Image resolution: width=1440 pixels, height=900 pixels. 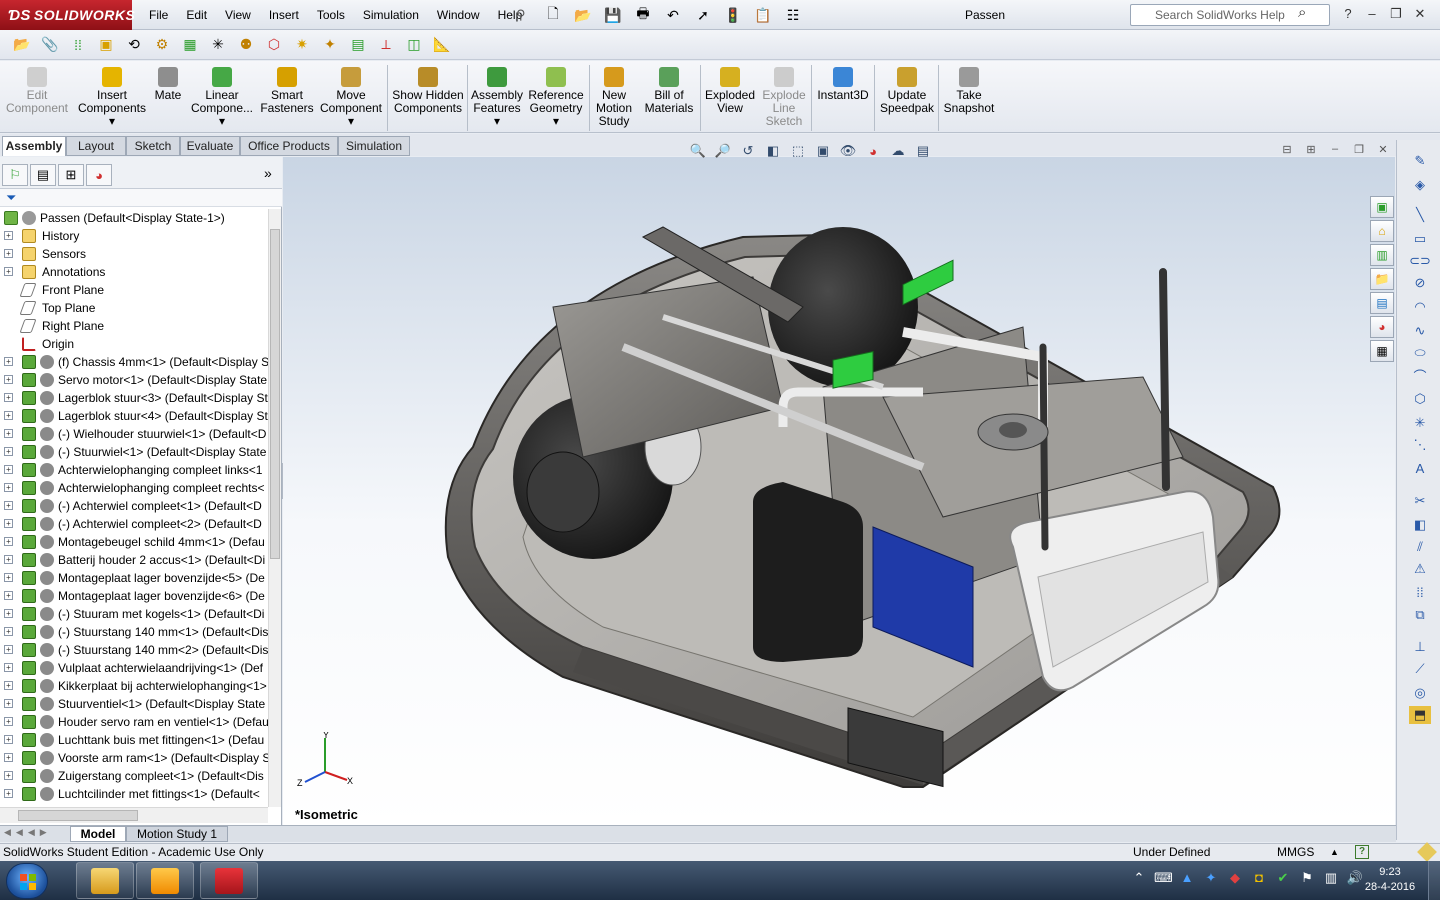 What do you see at coordinates (823, 151) in the screenshot?
I see `display-style-icon: ▣` at bounding box center [823, 151].